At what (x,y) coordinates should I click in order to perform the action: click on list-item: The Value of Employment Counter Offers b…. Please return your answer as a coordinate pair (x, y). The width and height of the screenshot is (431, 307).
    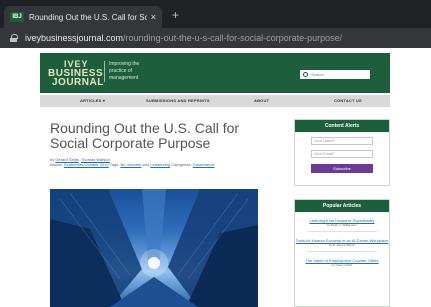
    Looking at the image, I should click on (342, 262).